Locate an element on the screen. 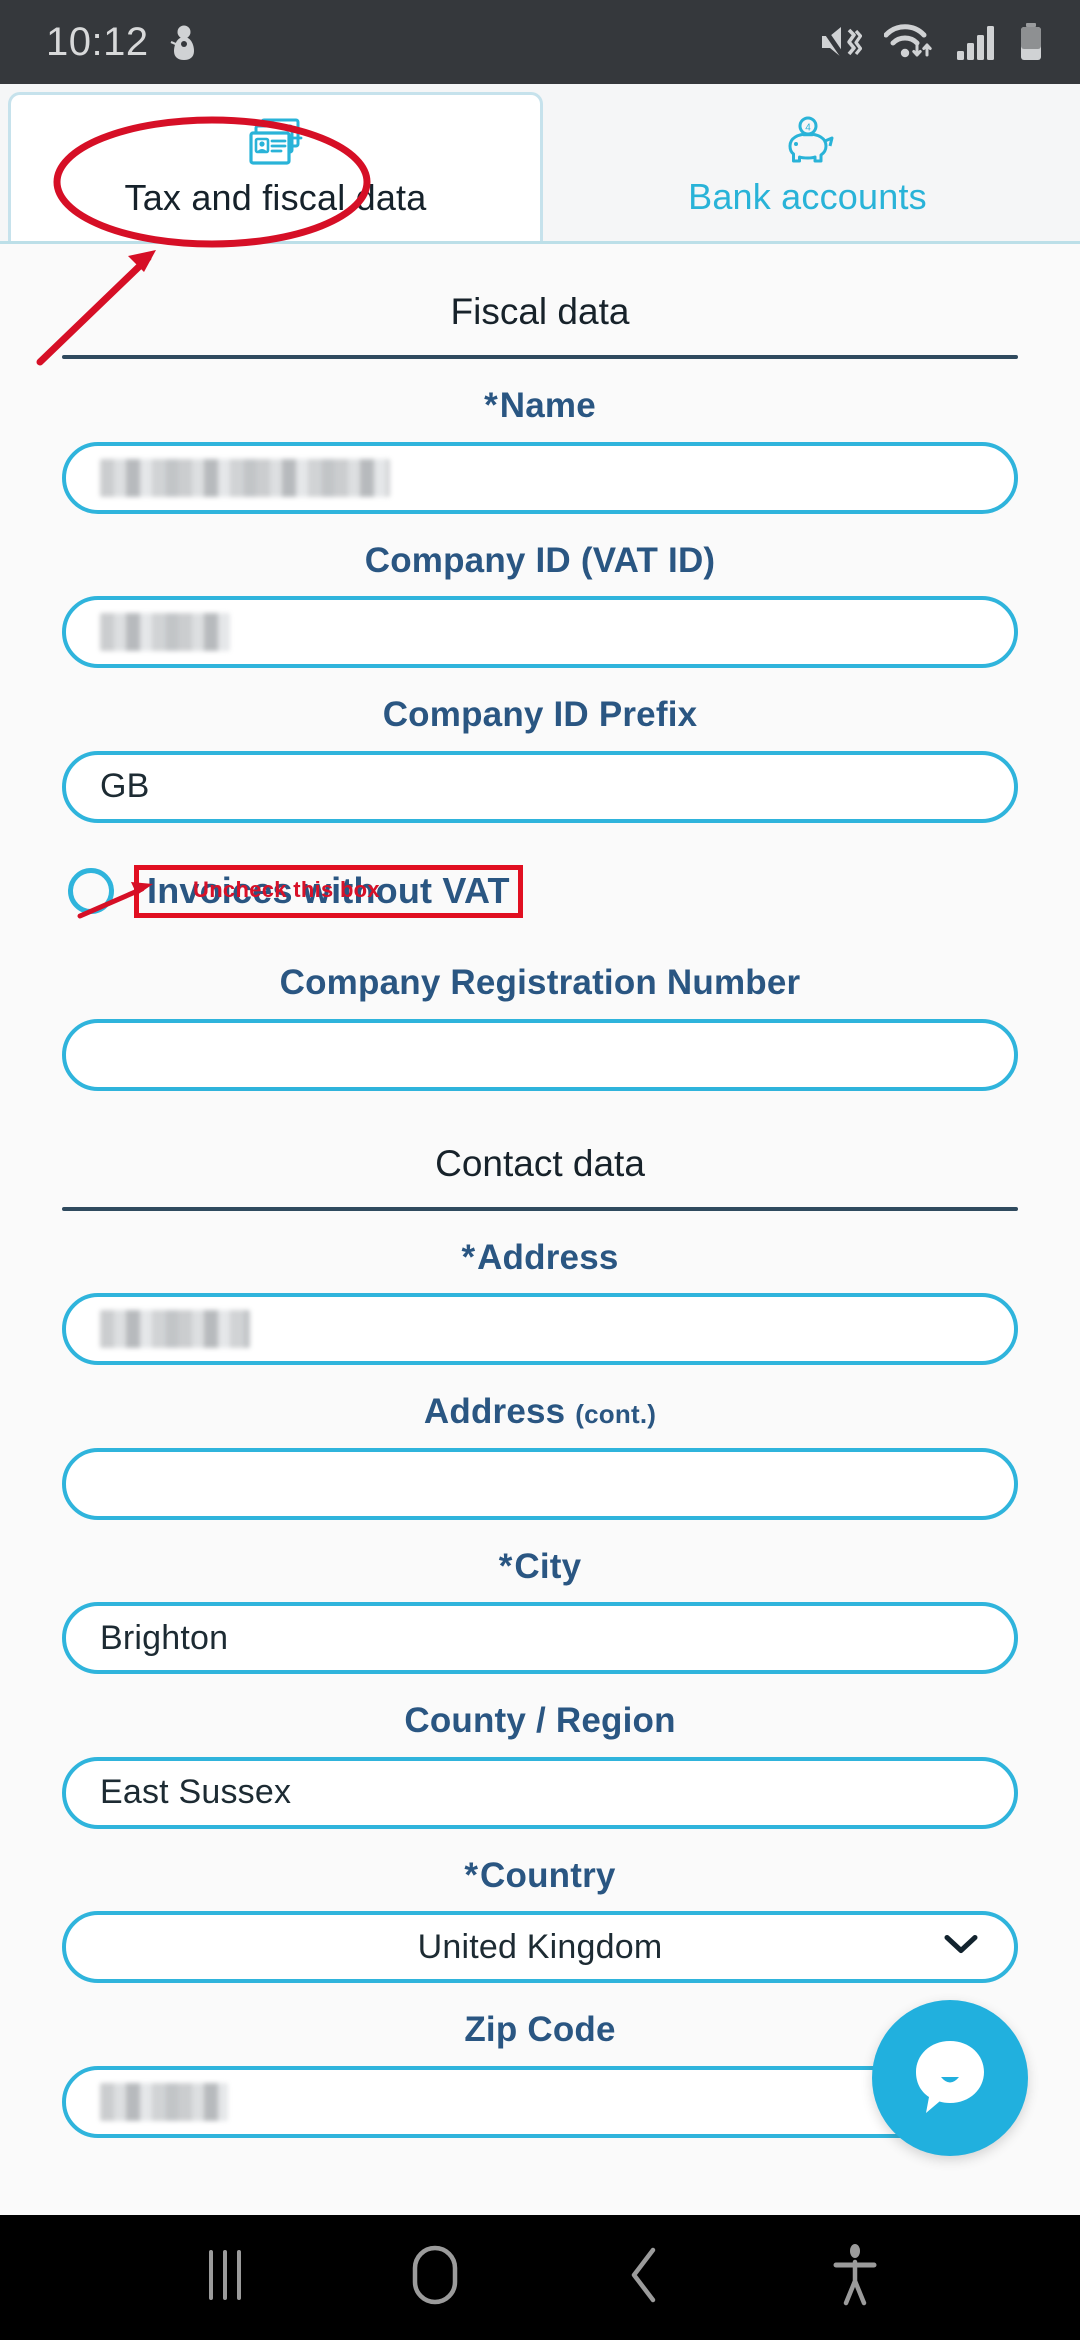 The height and width of the screenshot is (2340, 1080). field-address: *Address is located at coordinates (540, 1301).